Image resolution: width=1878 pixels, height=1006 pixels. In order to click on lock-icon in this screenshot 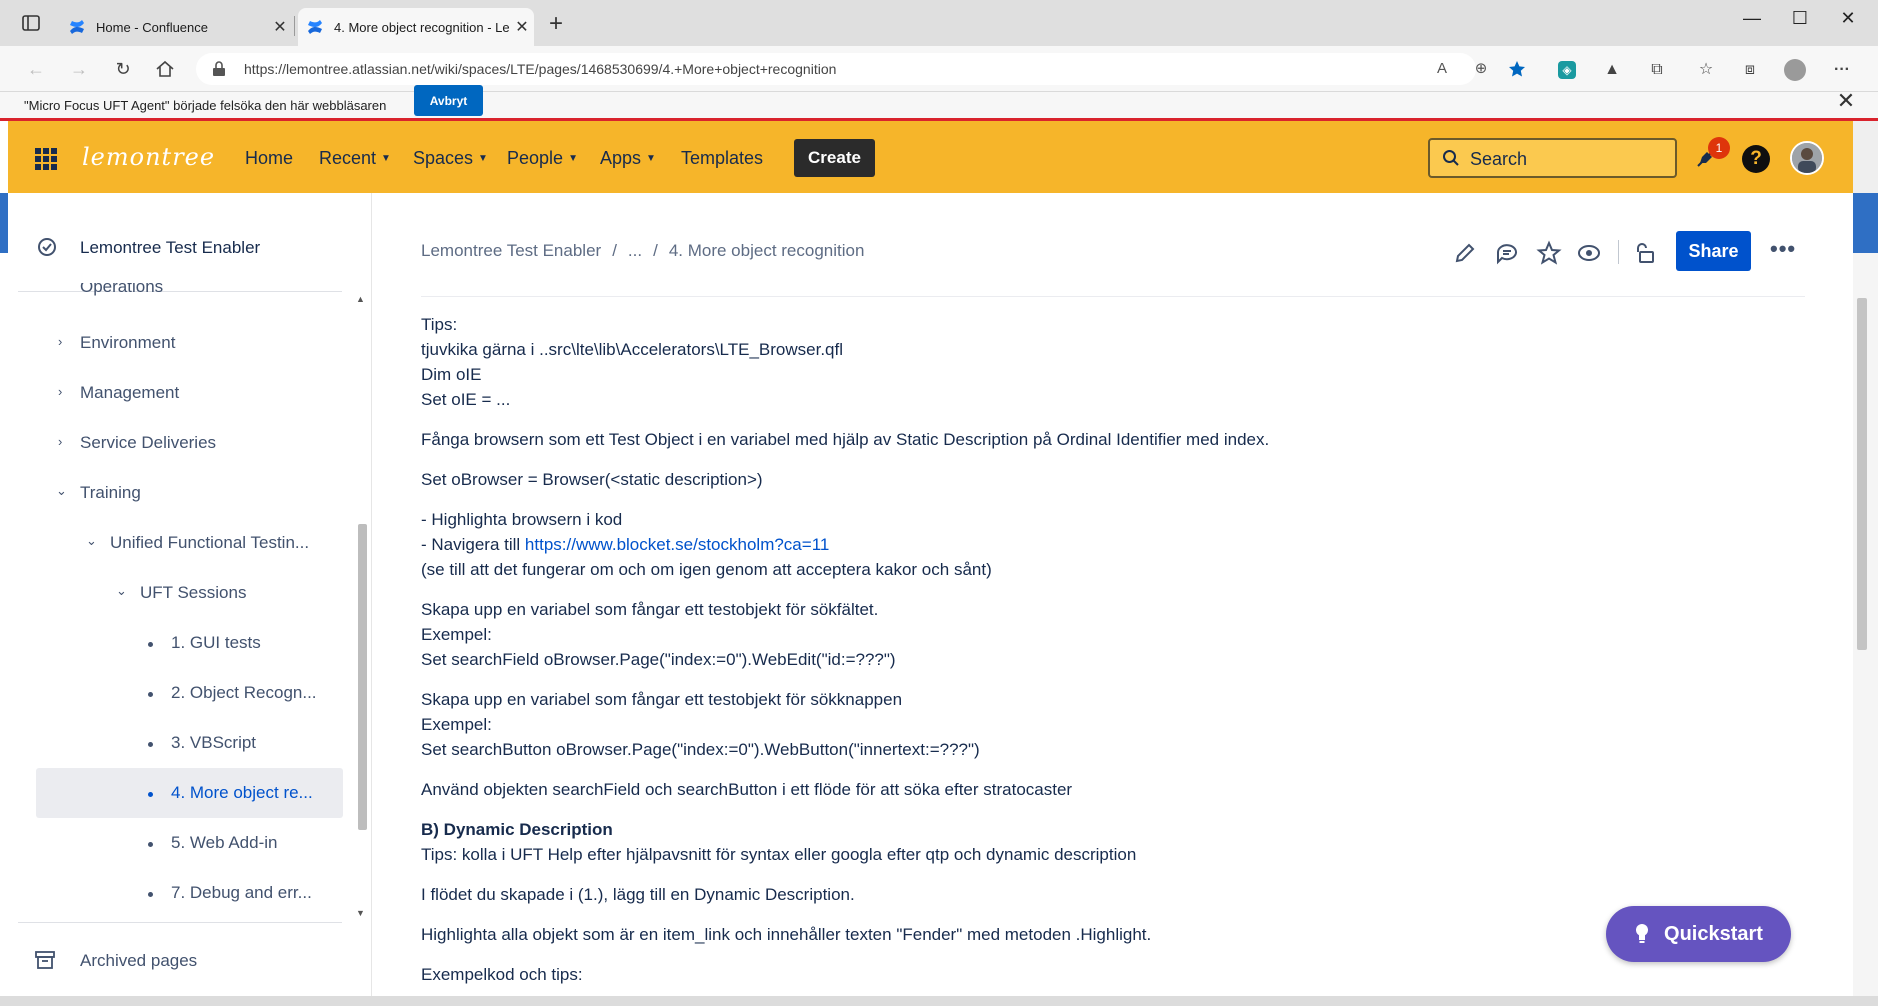, I will do `click(219, 69)`.